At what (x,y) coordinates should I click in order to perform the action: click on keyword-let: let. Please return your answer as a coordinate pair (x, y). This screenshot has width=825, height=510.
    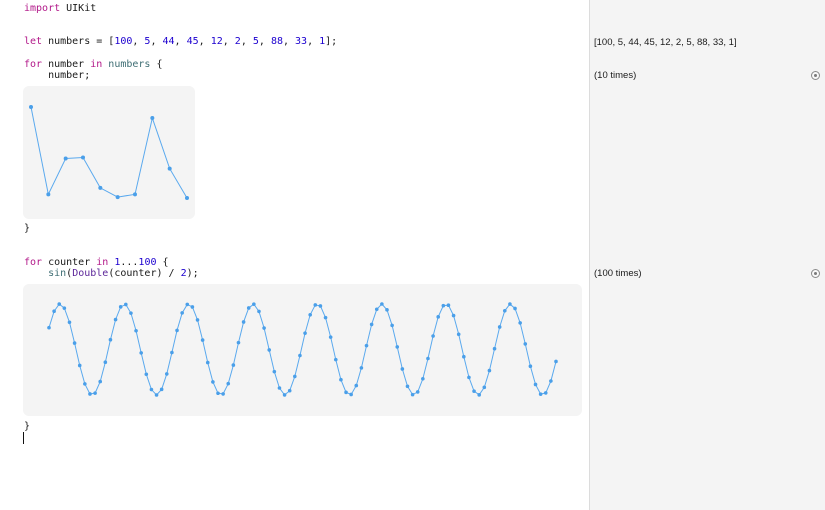
    Looking at the image, I should click on (33, 41).